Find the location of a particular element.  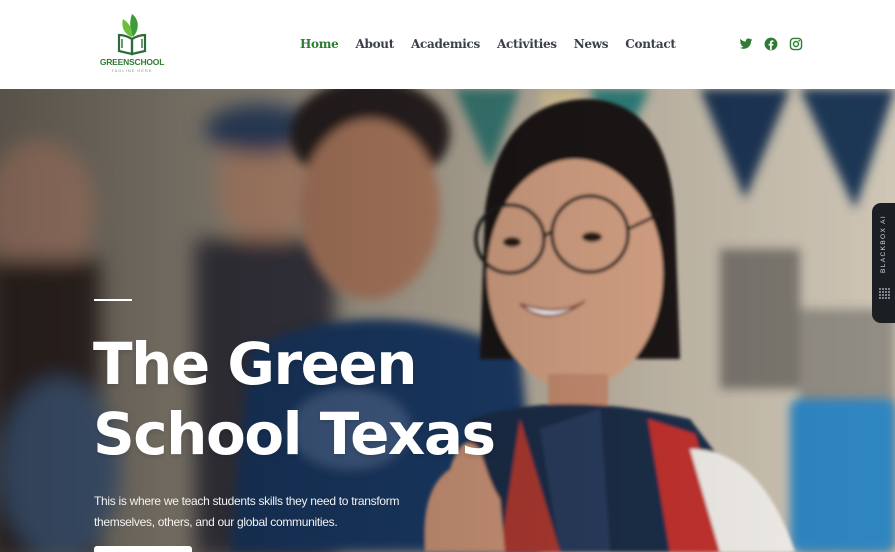

nav-about: About is located at coordinates (374, 44).